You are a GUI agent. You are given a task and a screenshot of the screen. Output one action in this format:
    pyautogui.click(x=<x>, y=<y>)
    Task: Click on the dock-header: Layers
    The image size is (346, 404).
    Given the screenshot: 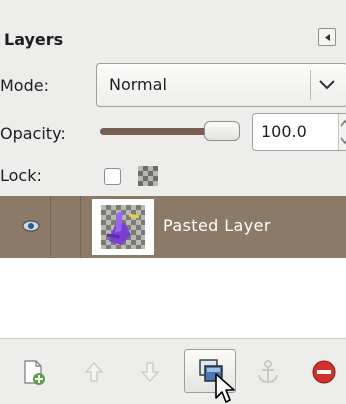 What is the action you would take?
    pyautogui.click(x=173, y=39)
    